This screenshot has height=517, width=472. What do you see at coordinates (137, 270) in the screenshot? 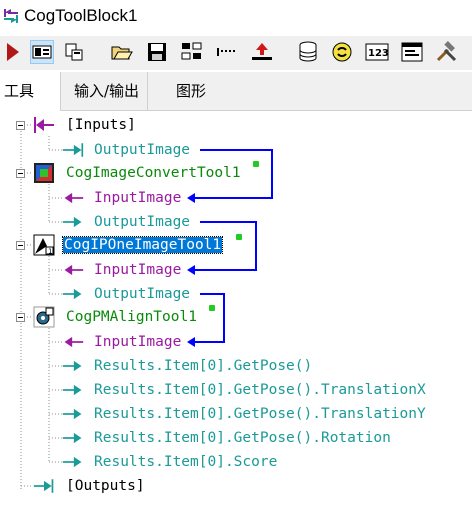
I see `tool2-input-image: InputImage` at bounding box center [137, 270].